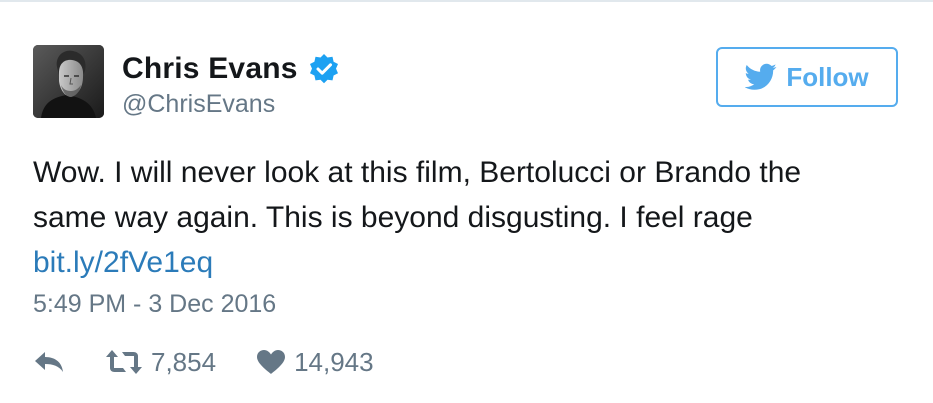 The height and width of the screenshot is (403, 933). What do you see at coordinates (124, 362) in the screenshot?
I see `retweet-icon` at bounding box center [124, 362].